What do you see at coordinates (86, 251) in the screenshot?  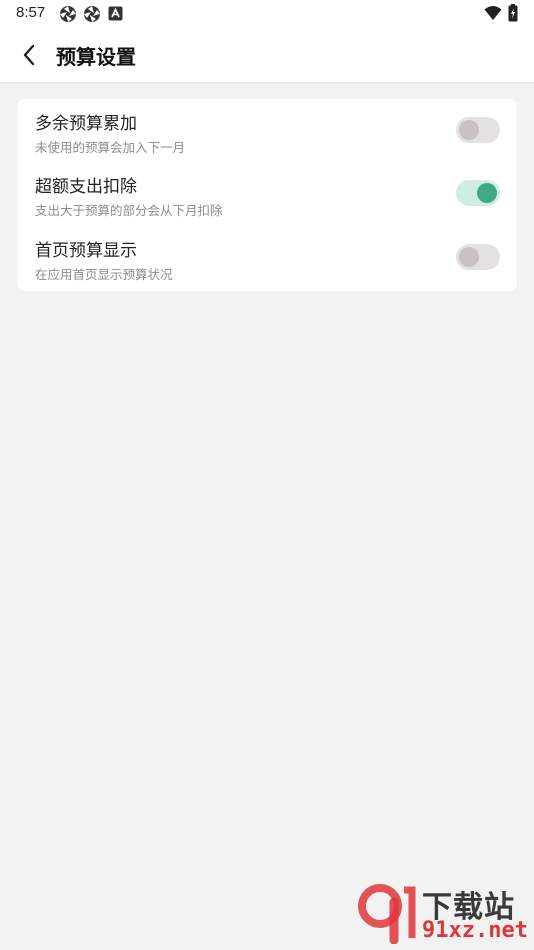 I see `setting-title: 首页预算显示` at bounding box center [86, 251].